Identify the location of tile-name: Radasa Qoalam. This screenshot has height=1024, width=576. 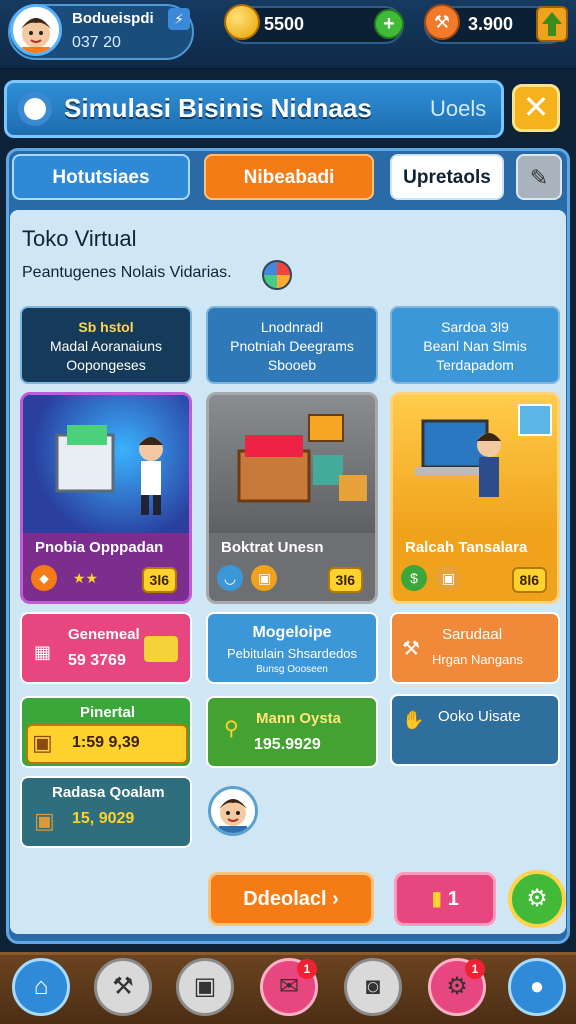
(108, 792).